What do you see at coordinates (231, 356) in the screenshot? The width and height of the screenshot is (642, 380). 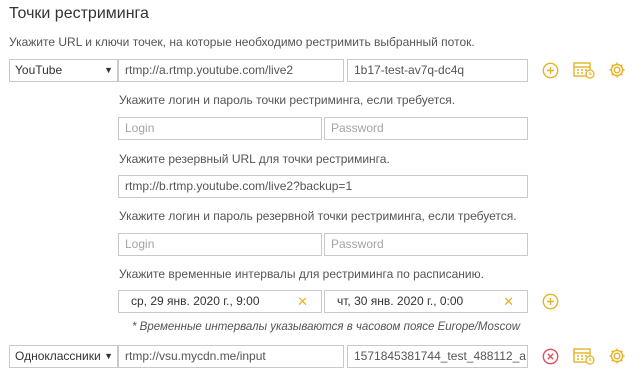 I see `url-input-2: rtmp://vsu.mycdn.me/input` at bounding box center [231, 356].